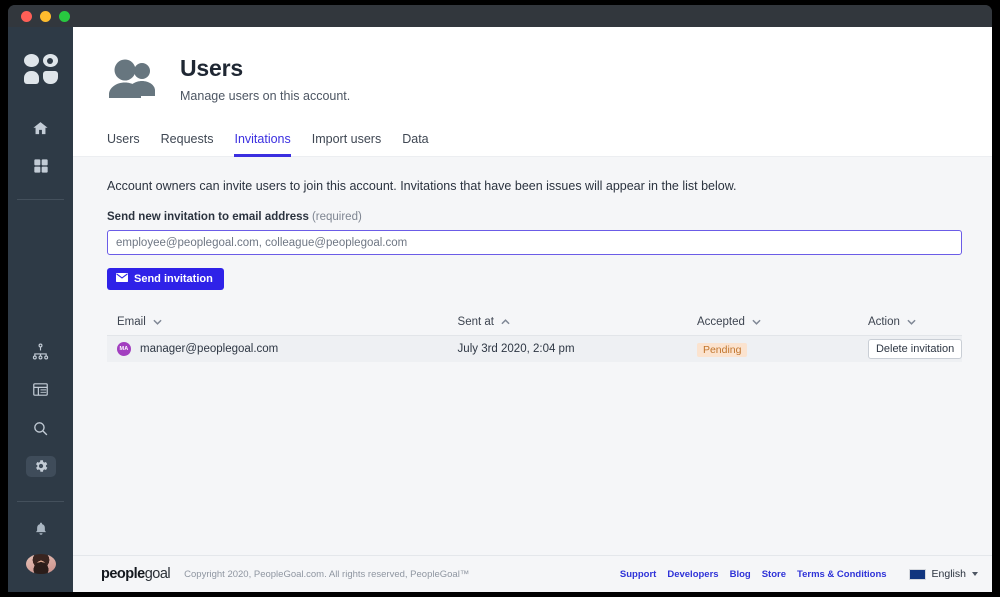 The width and height of the screenshot is (1000, 597). What do you see at coordinates (40, 199) in the screenshot?
I see `sidebar-divider-top` at bounding box center [40, 199].